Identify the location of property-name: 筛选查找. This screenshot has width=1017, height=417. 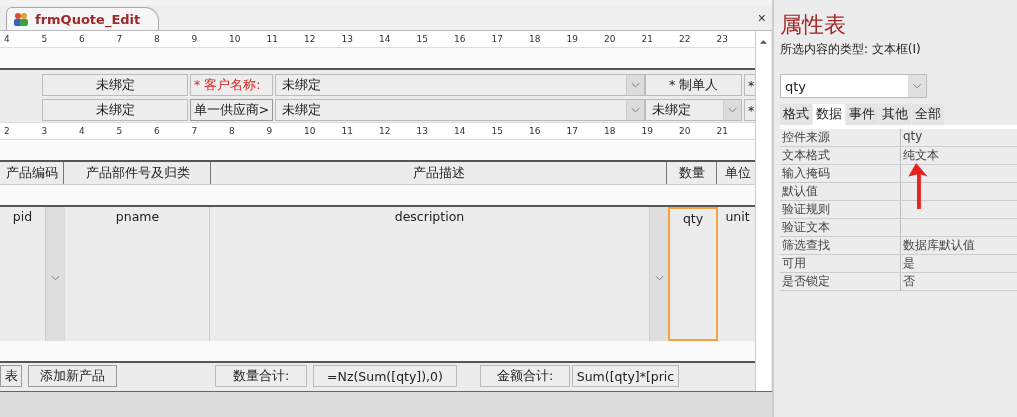
(840, 245).